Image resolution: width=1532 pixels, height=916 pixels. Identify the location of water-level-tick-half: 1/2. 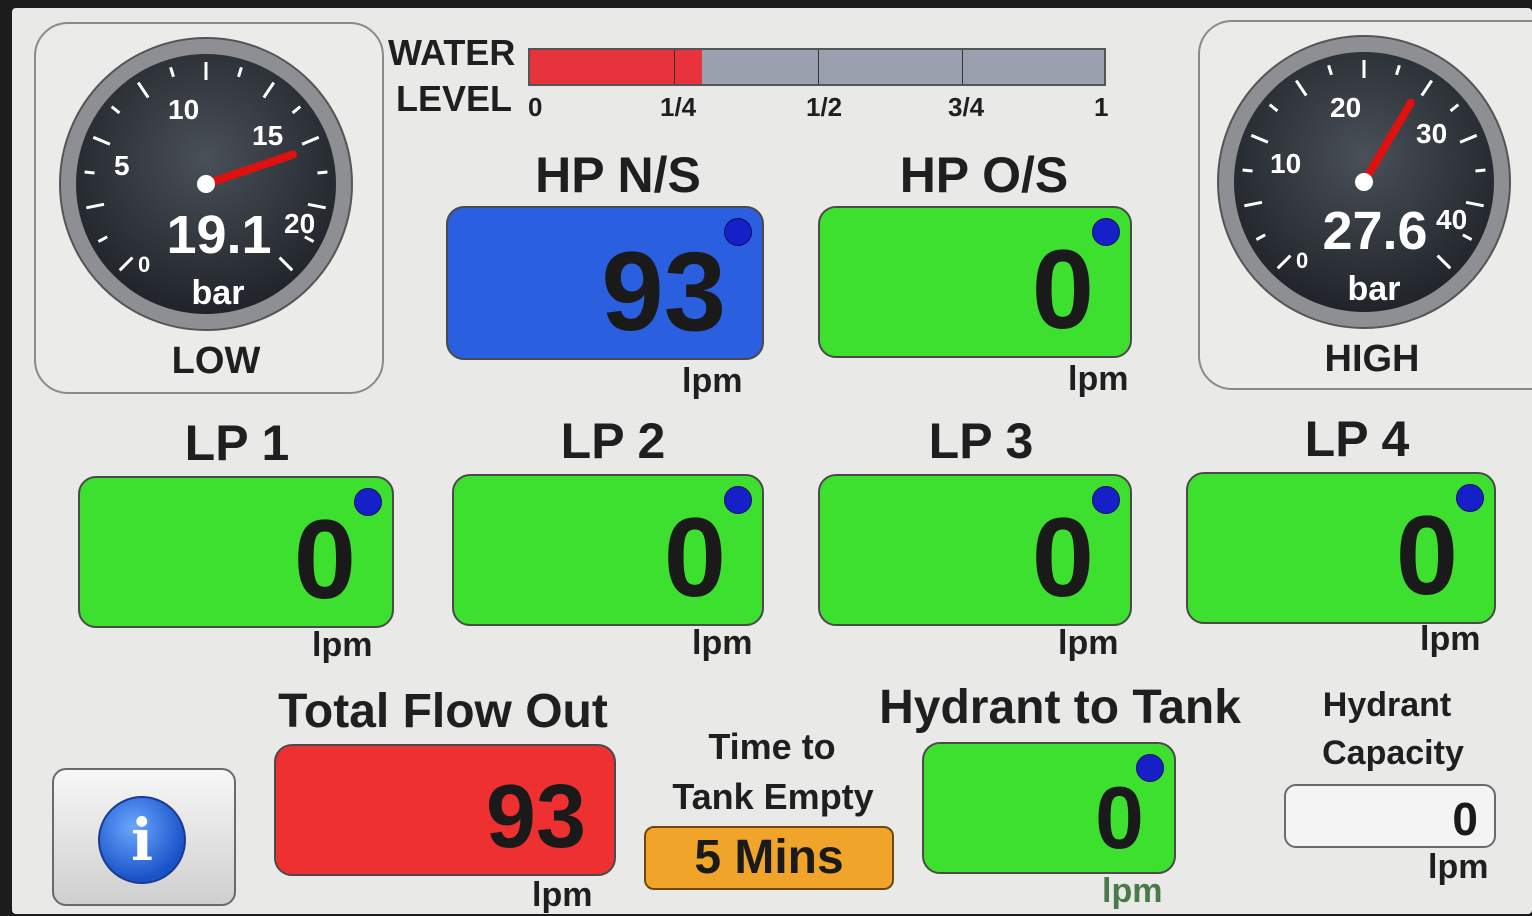
(824, 107).